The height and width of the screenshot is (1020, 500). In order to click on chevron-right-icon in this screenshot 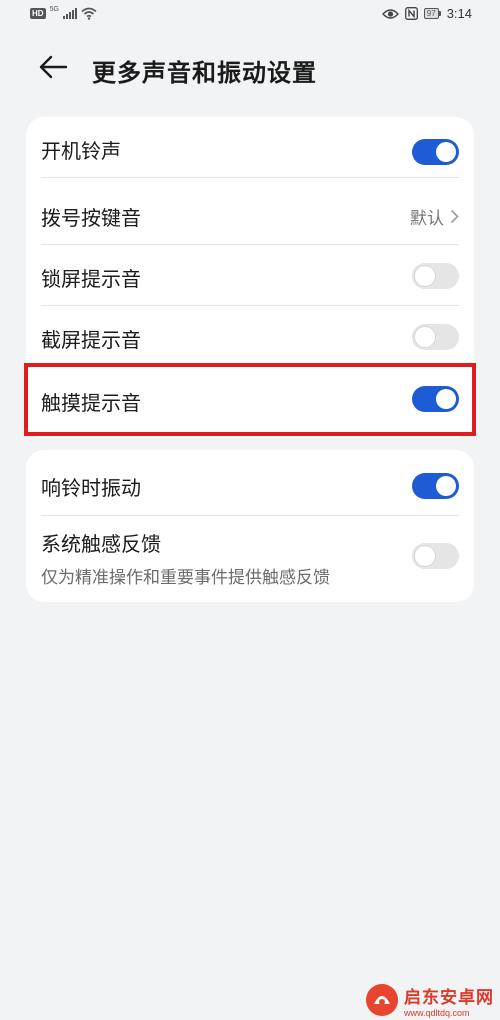, I will do `click(454, 216)`.